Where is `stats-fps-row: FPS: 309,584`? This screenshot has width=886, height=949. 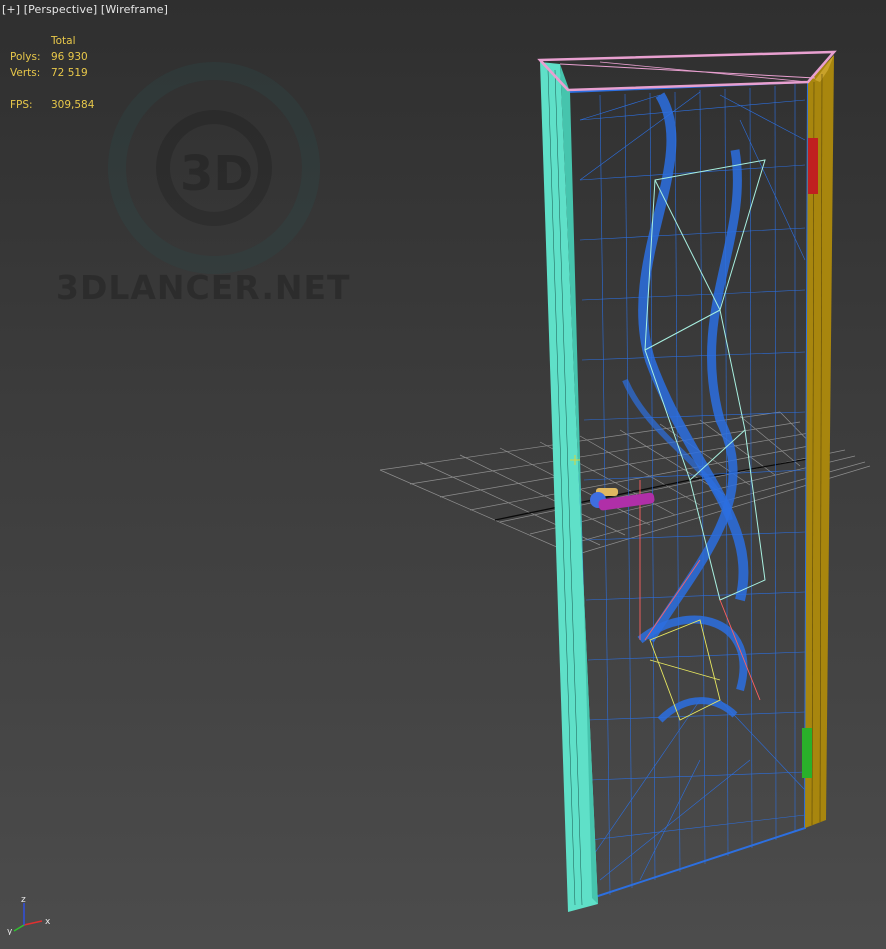 stats-fps-row: FPS: 309,584 is located at coordinates (52, 105).